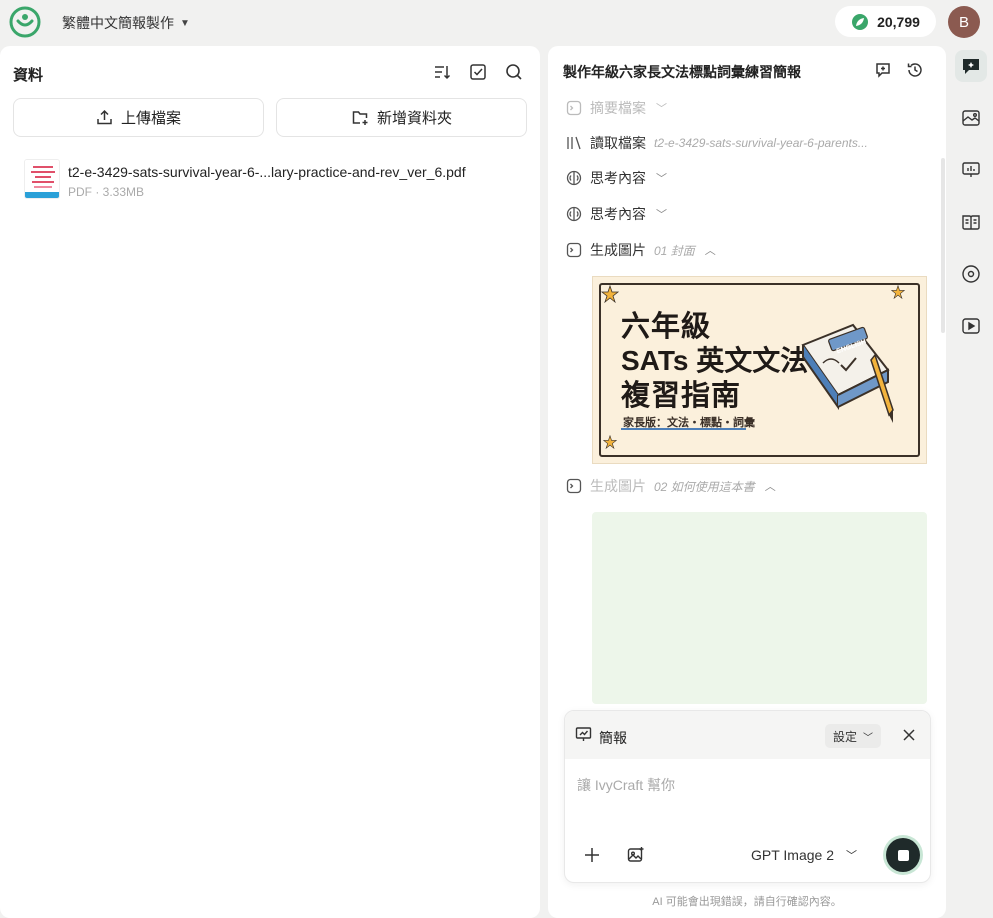  I want to click on stop-generation-button, so click(903, 855).